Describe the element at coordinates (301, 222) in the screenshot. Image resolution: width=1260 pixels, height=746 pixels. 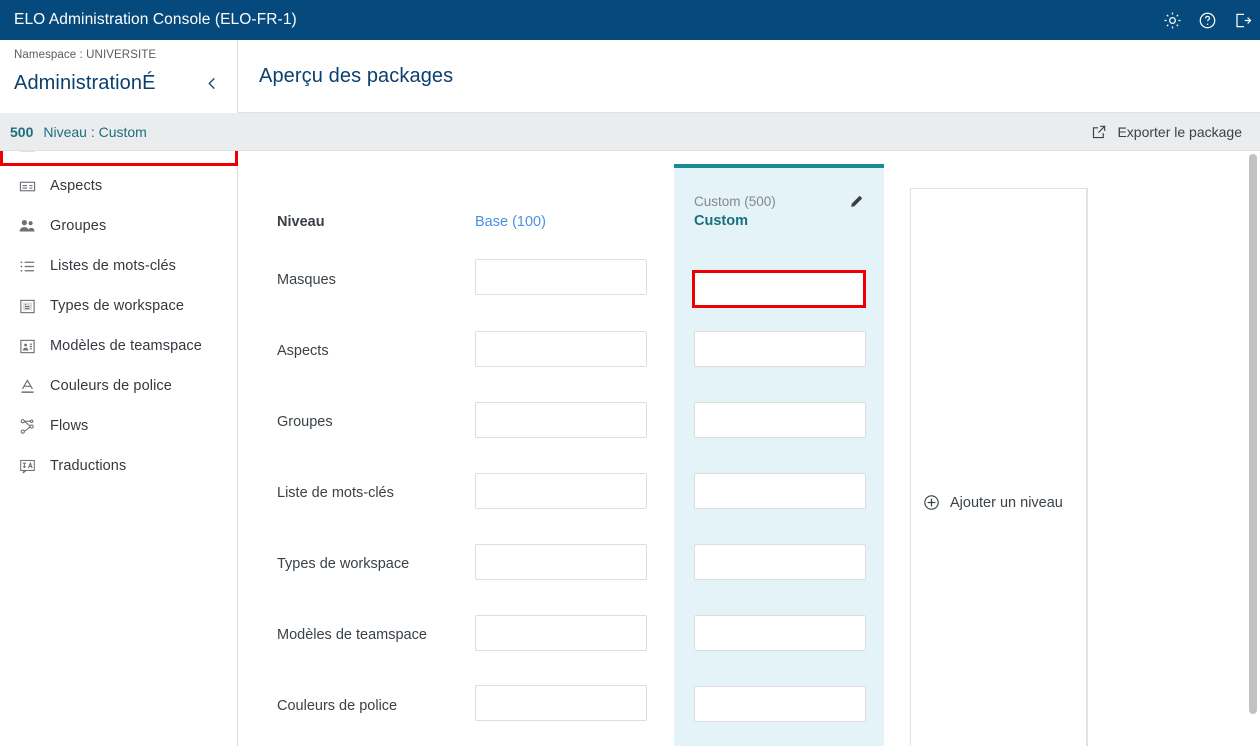
I see `niveau-header-label: Niveau` at that location.